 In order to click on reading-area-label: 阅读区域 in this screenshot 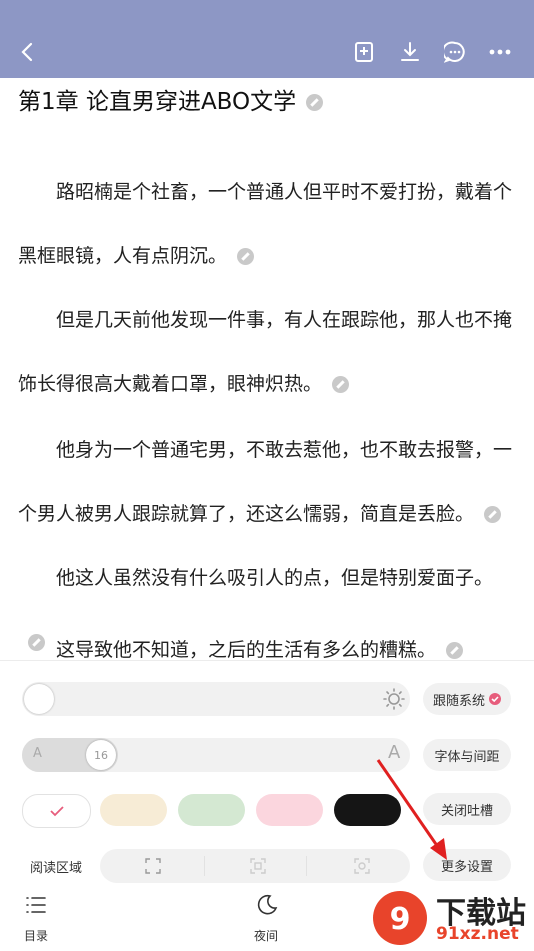, I will do `click(56, 868)`.